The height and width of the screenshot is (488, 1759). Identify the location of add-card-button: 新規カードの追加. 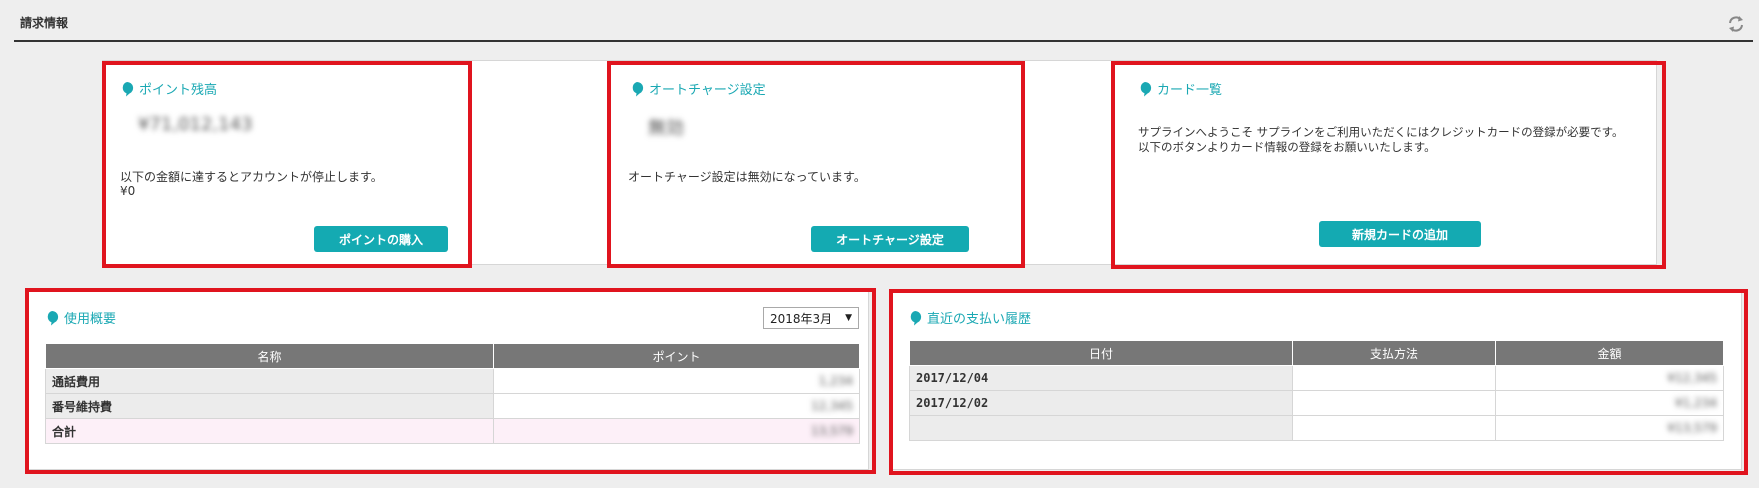
(1400, 234).